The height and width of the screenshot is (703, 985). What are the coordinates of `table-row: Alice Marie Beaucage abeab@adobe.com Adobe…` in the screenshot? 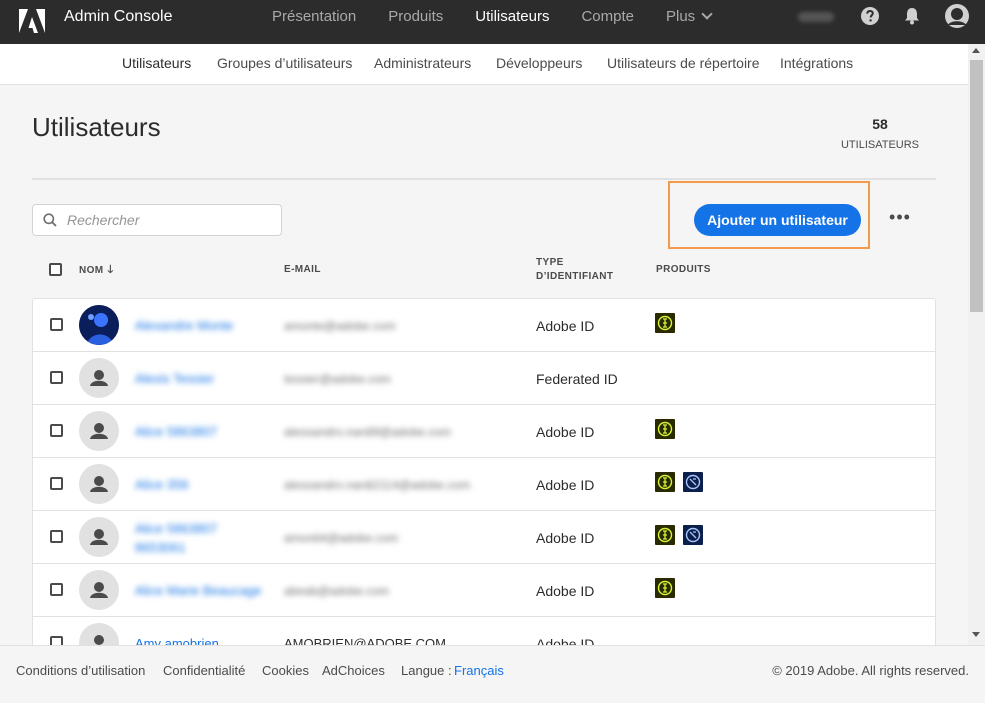 It's located at (484, 590).